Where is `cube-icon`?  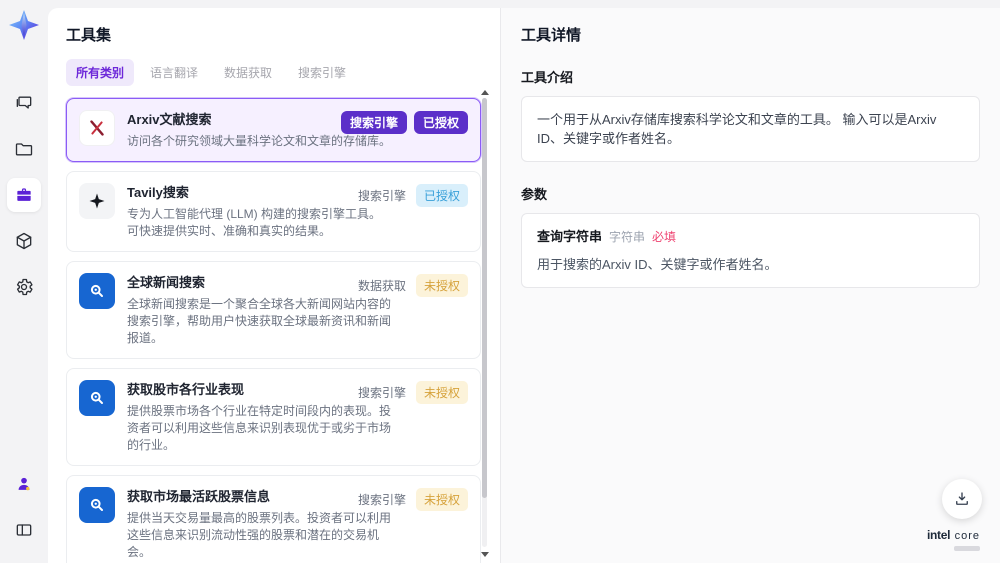 cube-icon is located at coordinates (24, 241).